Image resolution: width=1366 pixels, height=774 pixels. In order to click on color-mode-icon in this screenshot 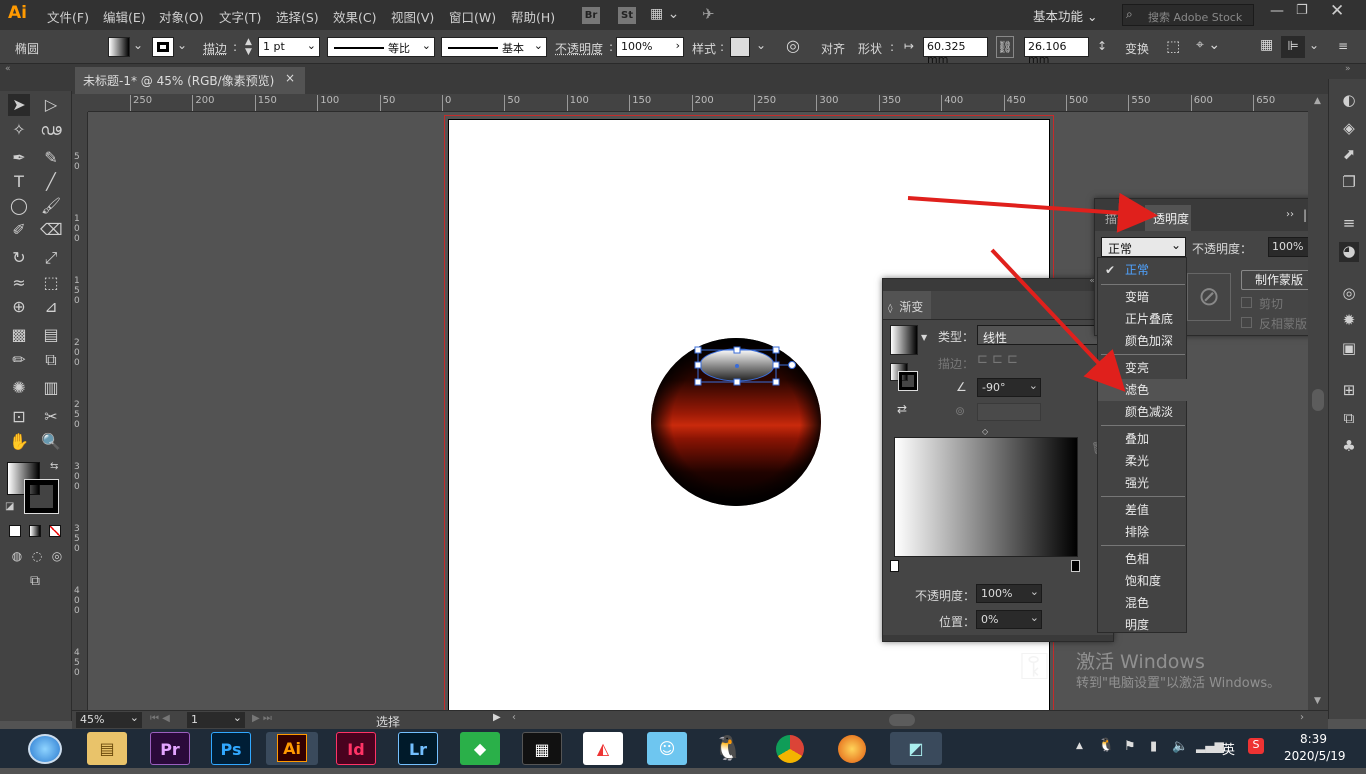, I will do `click(15, 531)`.